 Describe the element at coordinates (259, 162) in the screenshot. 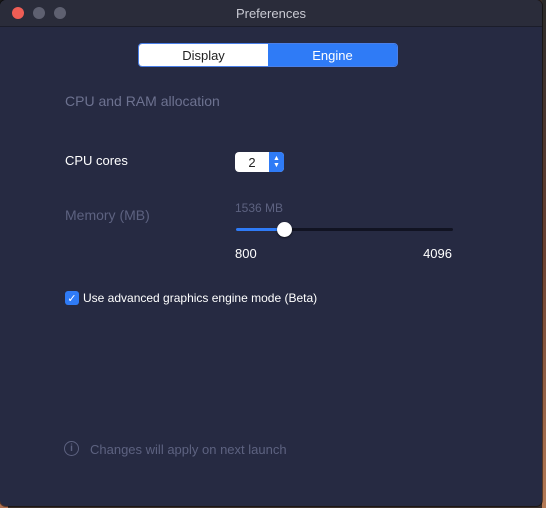

I see `cpu-cores-select: 2 ▲ ▼` at that location.